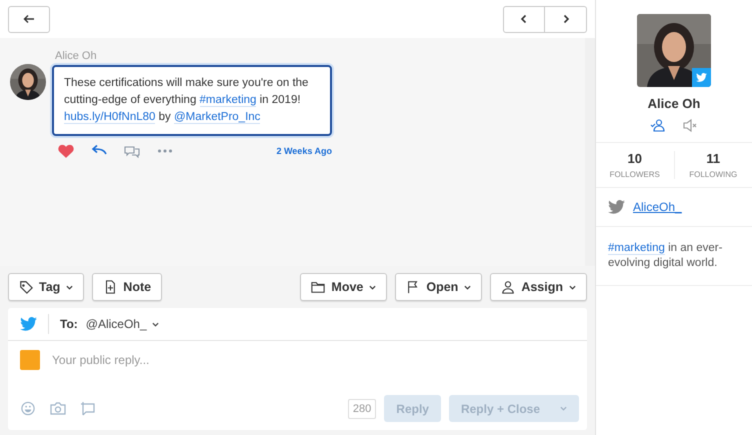 The height and width of the screenshot is (435, 752). I want to click on dropdown-button: Open, so click(438, 287).